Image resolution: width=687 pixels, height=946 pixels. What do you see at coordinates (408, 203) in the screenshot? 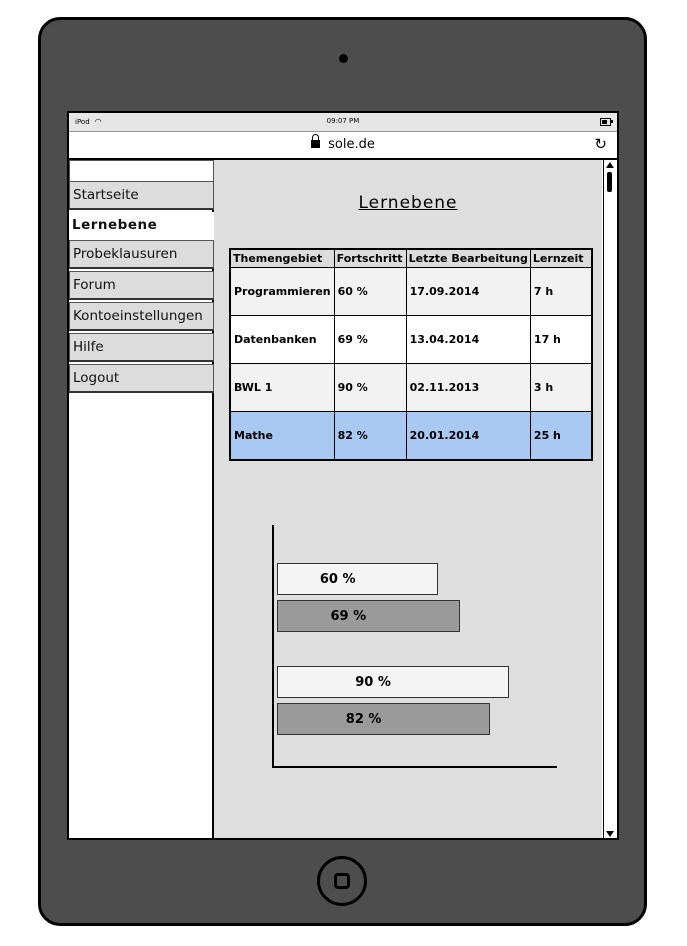
I see `page-title: Lernebene` at bounding box center [408, 203].